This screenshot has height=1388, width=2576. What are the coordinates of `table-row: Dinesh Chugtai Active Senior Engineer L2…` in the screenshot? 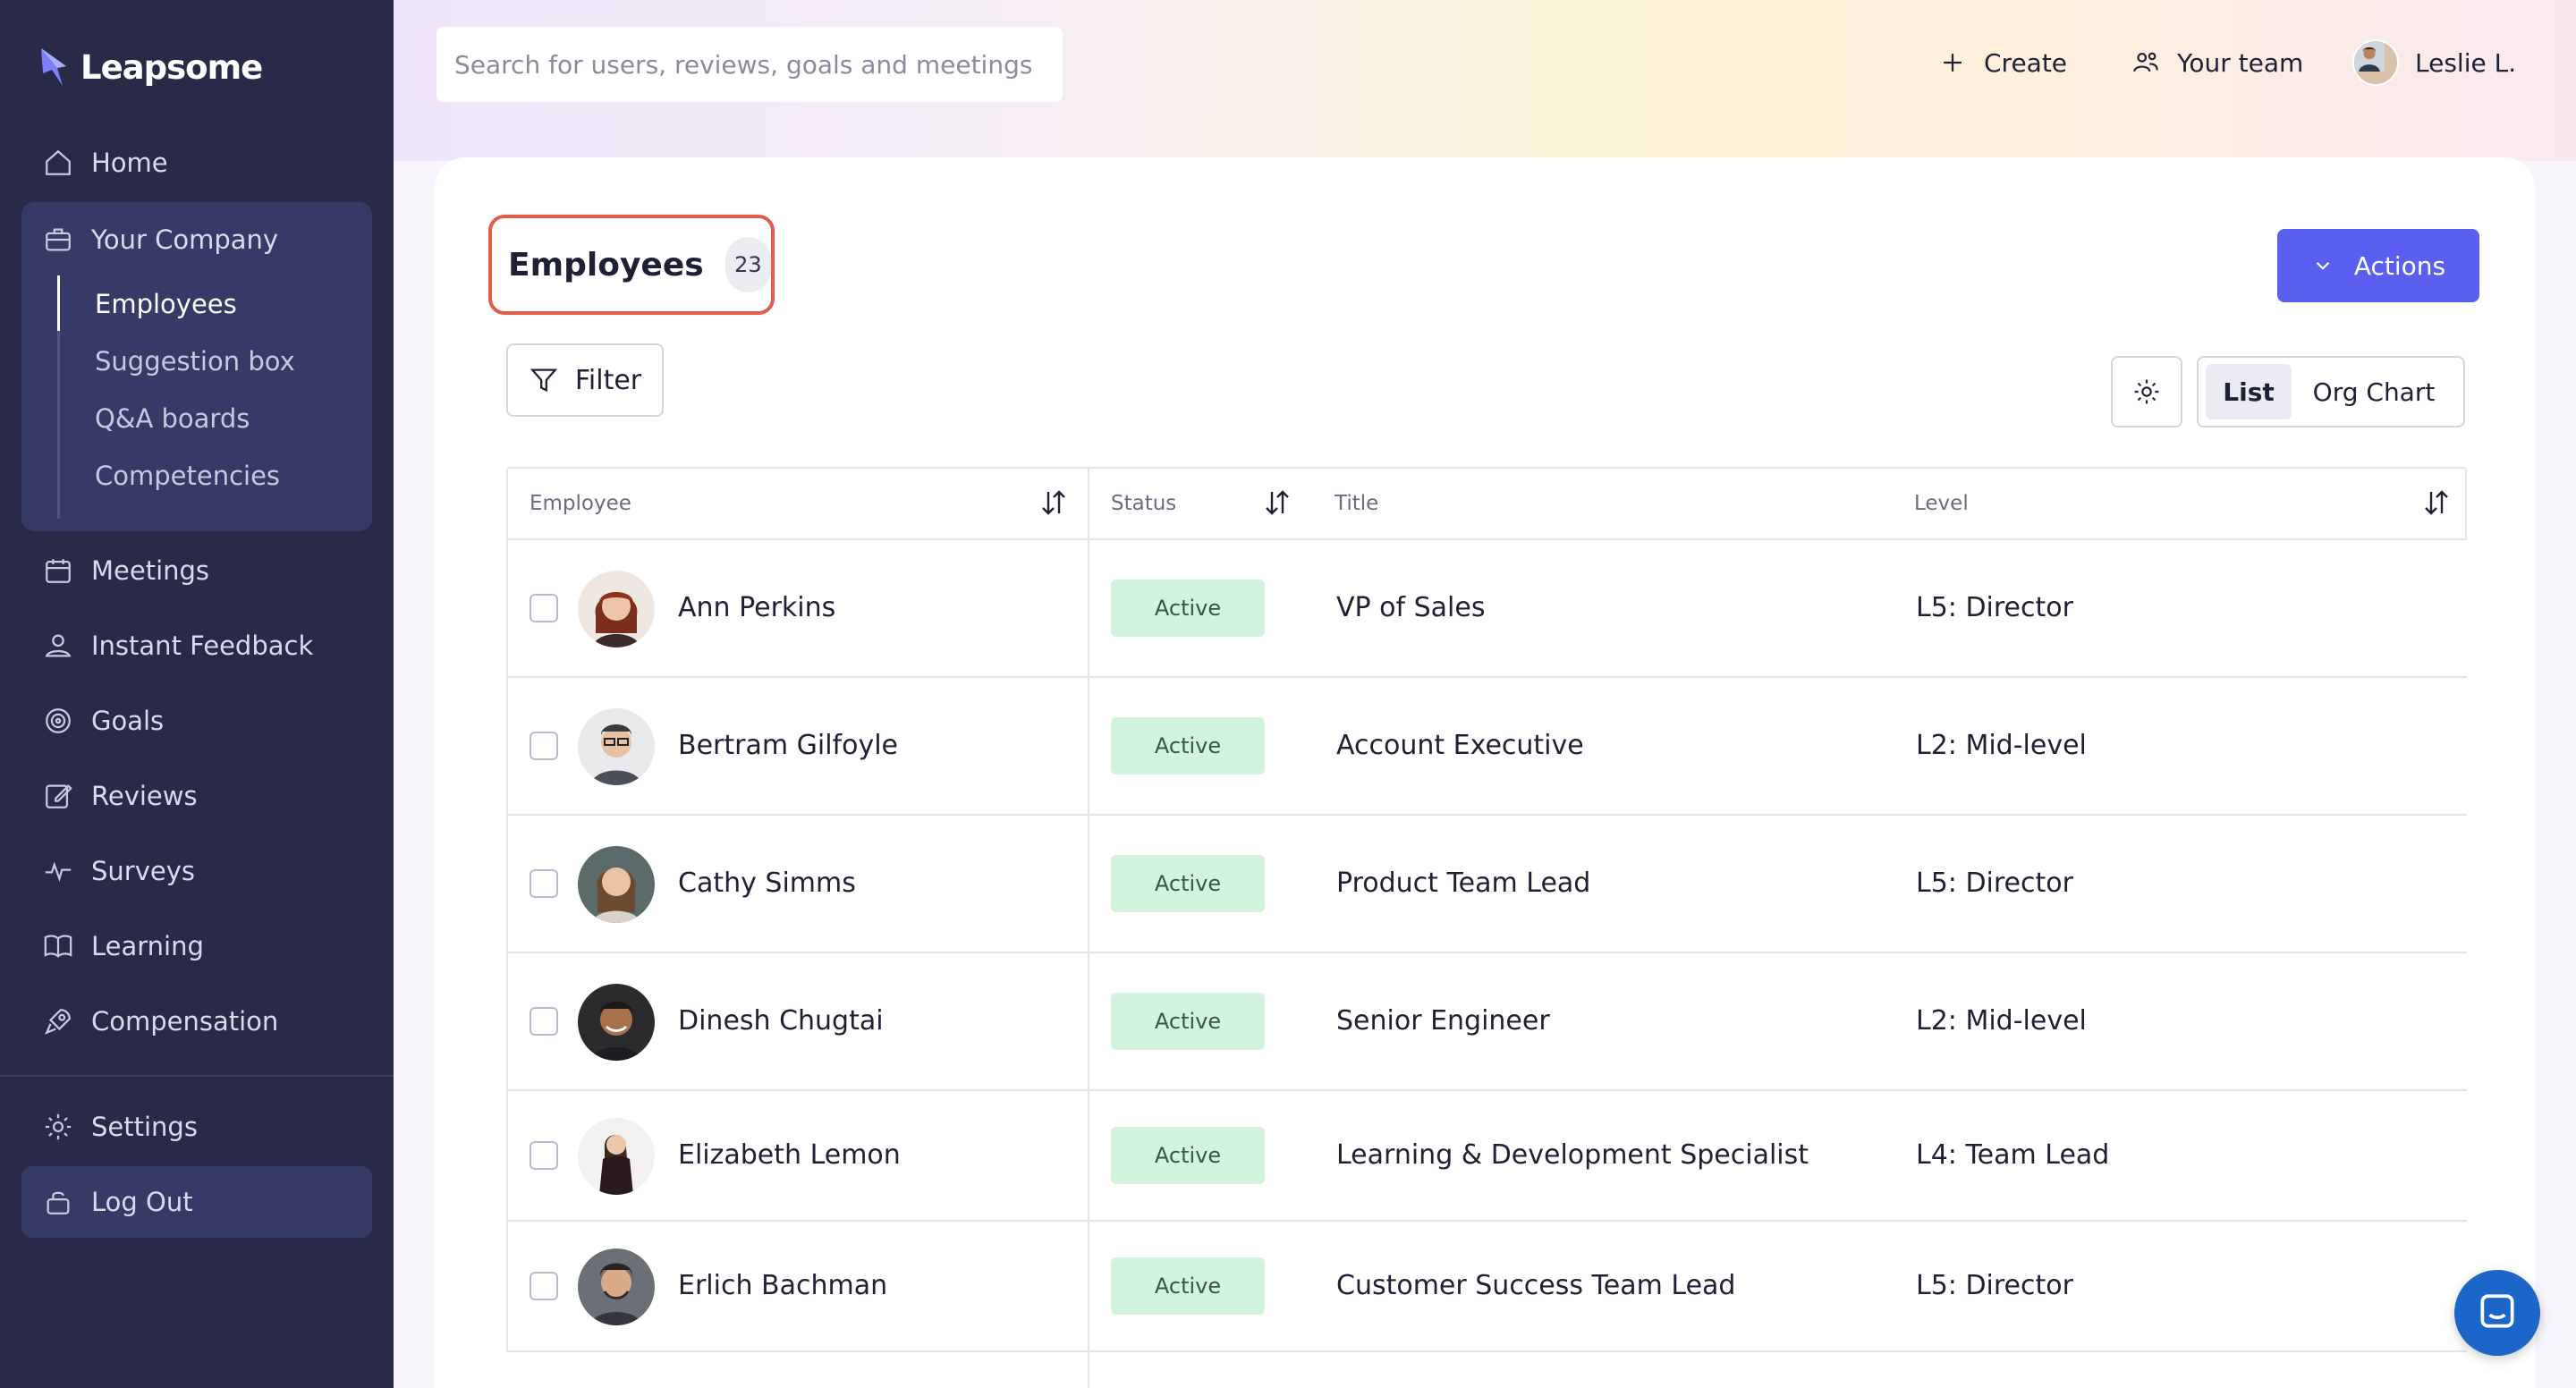 It's located at (1486, 1022).